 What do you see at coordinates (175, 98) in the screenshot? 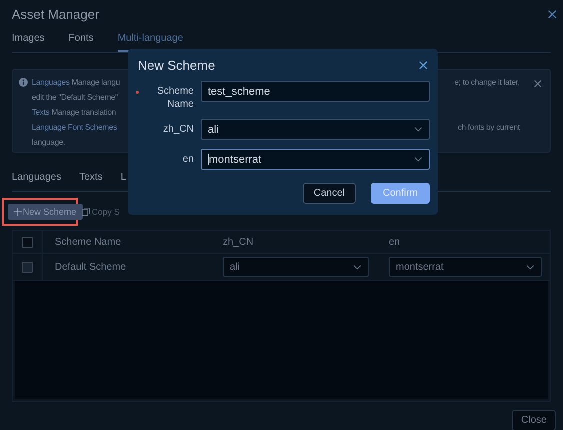
I see `field-label: Scheme Name` at bounding box center [175, 98].